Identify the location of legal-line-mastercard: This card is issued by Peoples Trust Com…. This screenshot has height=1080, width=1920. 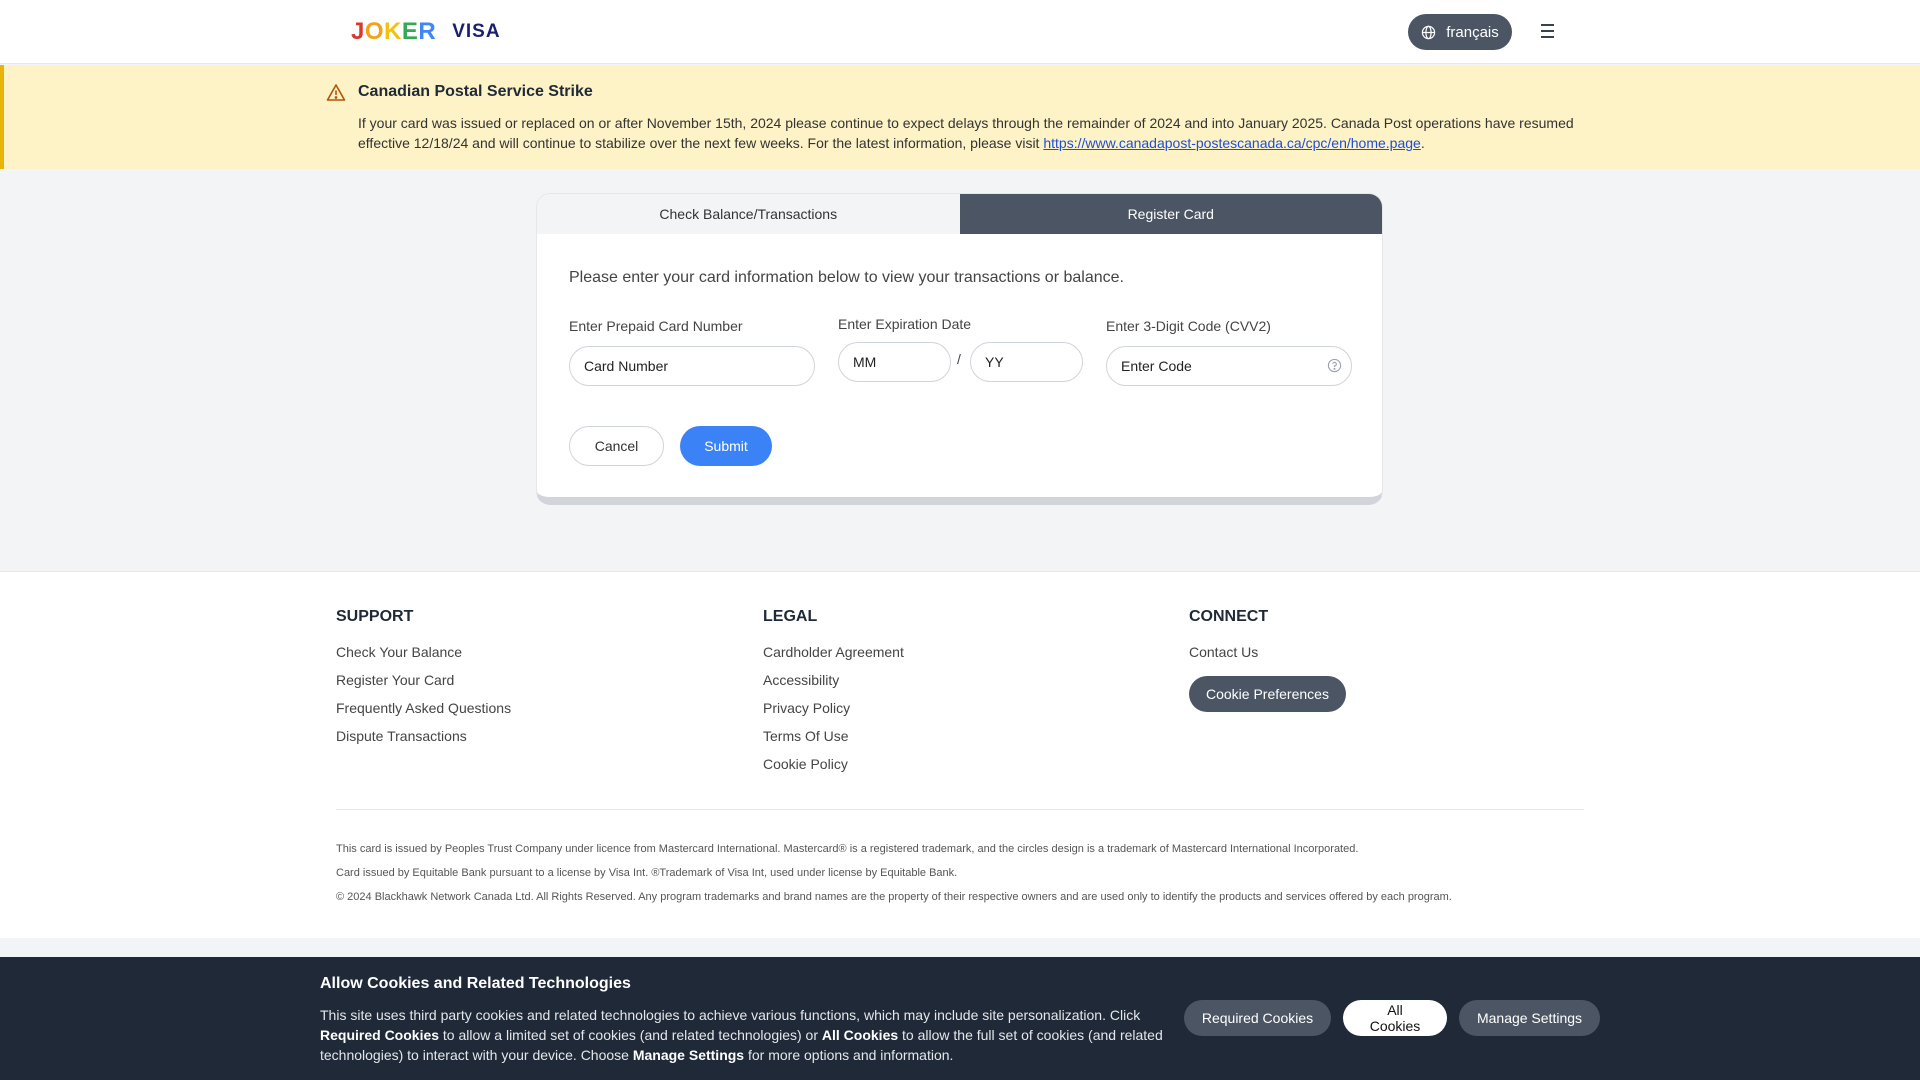
(847, 849).